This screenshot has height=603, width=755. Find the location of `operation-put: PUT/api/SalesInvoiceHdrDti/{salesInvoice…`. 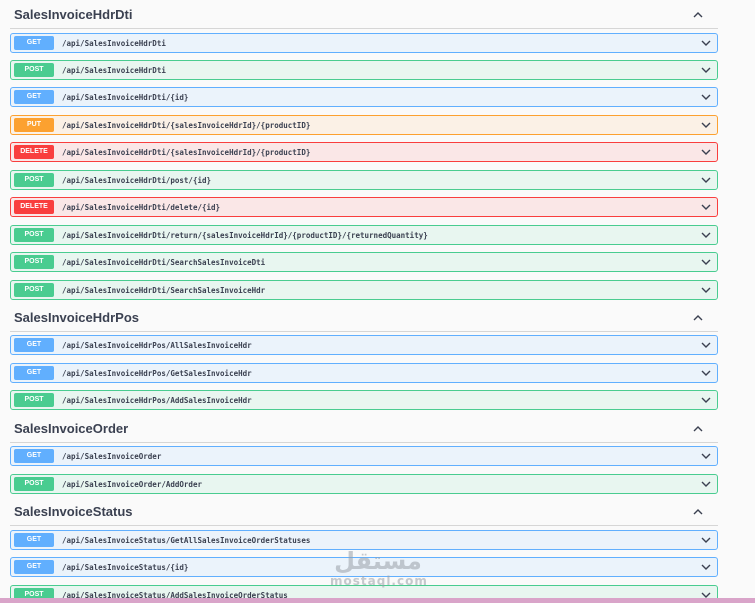

operation-put: PUT/api/SalesInvoiceHdrDti/{salesInvoice… is located at coordinates (364, 125).